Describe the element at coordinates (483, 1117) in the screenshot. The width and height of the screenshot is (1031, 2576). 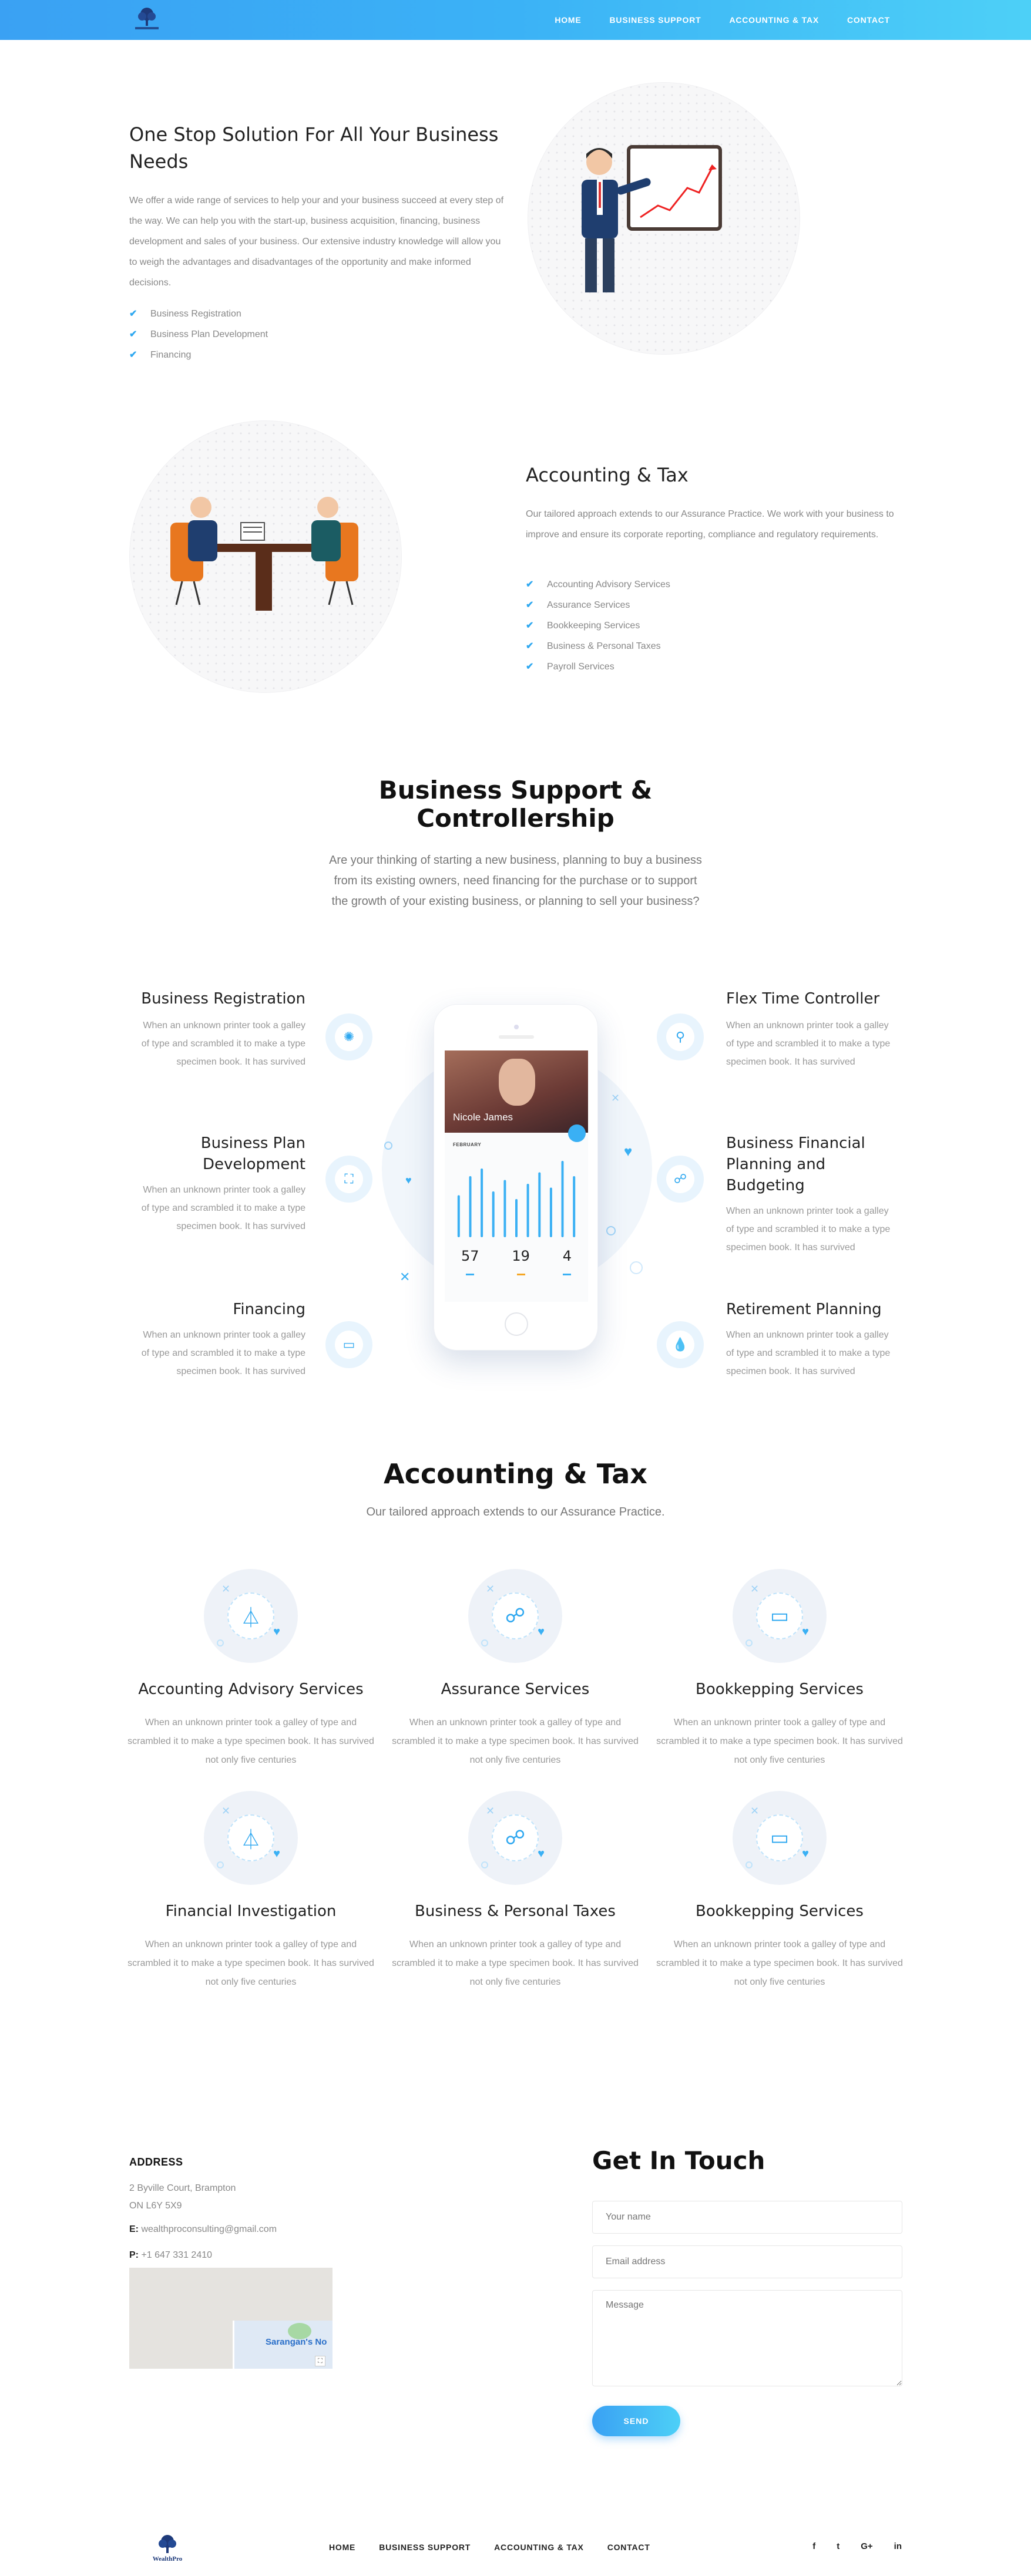
I see `profile-name: Nicole James` at that location.